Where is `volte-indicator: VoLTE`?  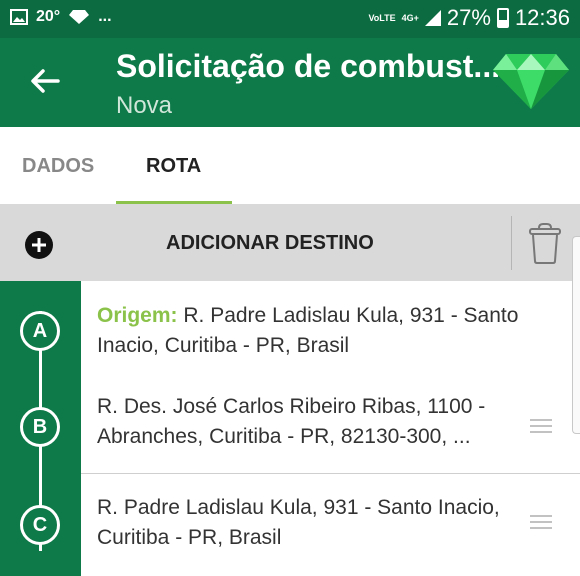 volte-indicator: VoLTE is located at coordinates (382, 18).